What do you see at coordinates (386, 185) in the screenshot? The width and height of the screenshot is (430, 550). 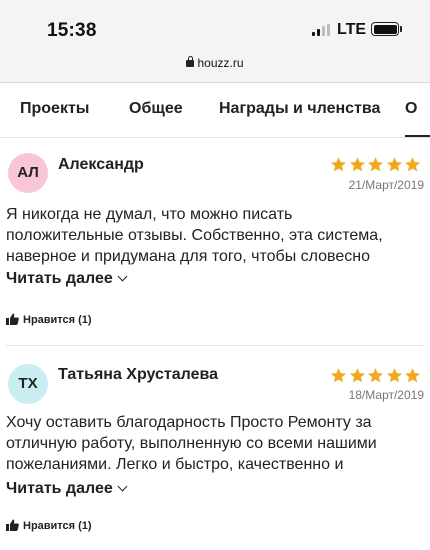 I see `review-date: 21/Март/2019` at bounding box center [386, 185].